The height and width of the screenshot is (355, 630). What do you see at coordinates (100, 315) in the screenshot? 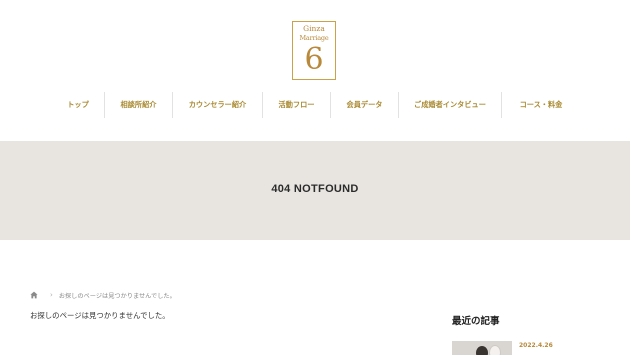
I see `not-found-message: お探しのページは見つかりませんでした。` at bounding box center [100, 315].